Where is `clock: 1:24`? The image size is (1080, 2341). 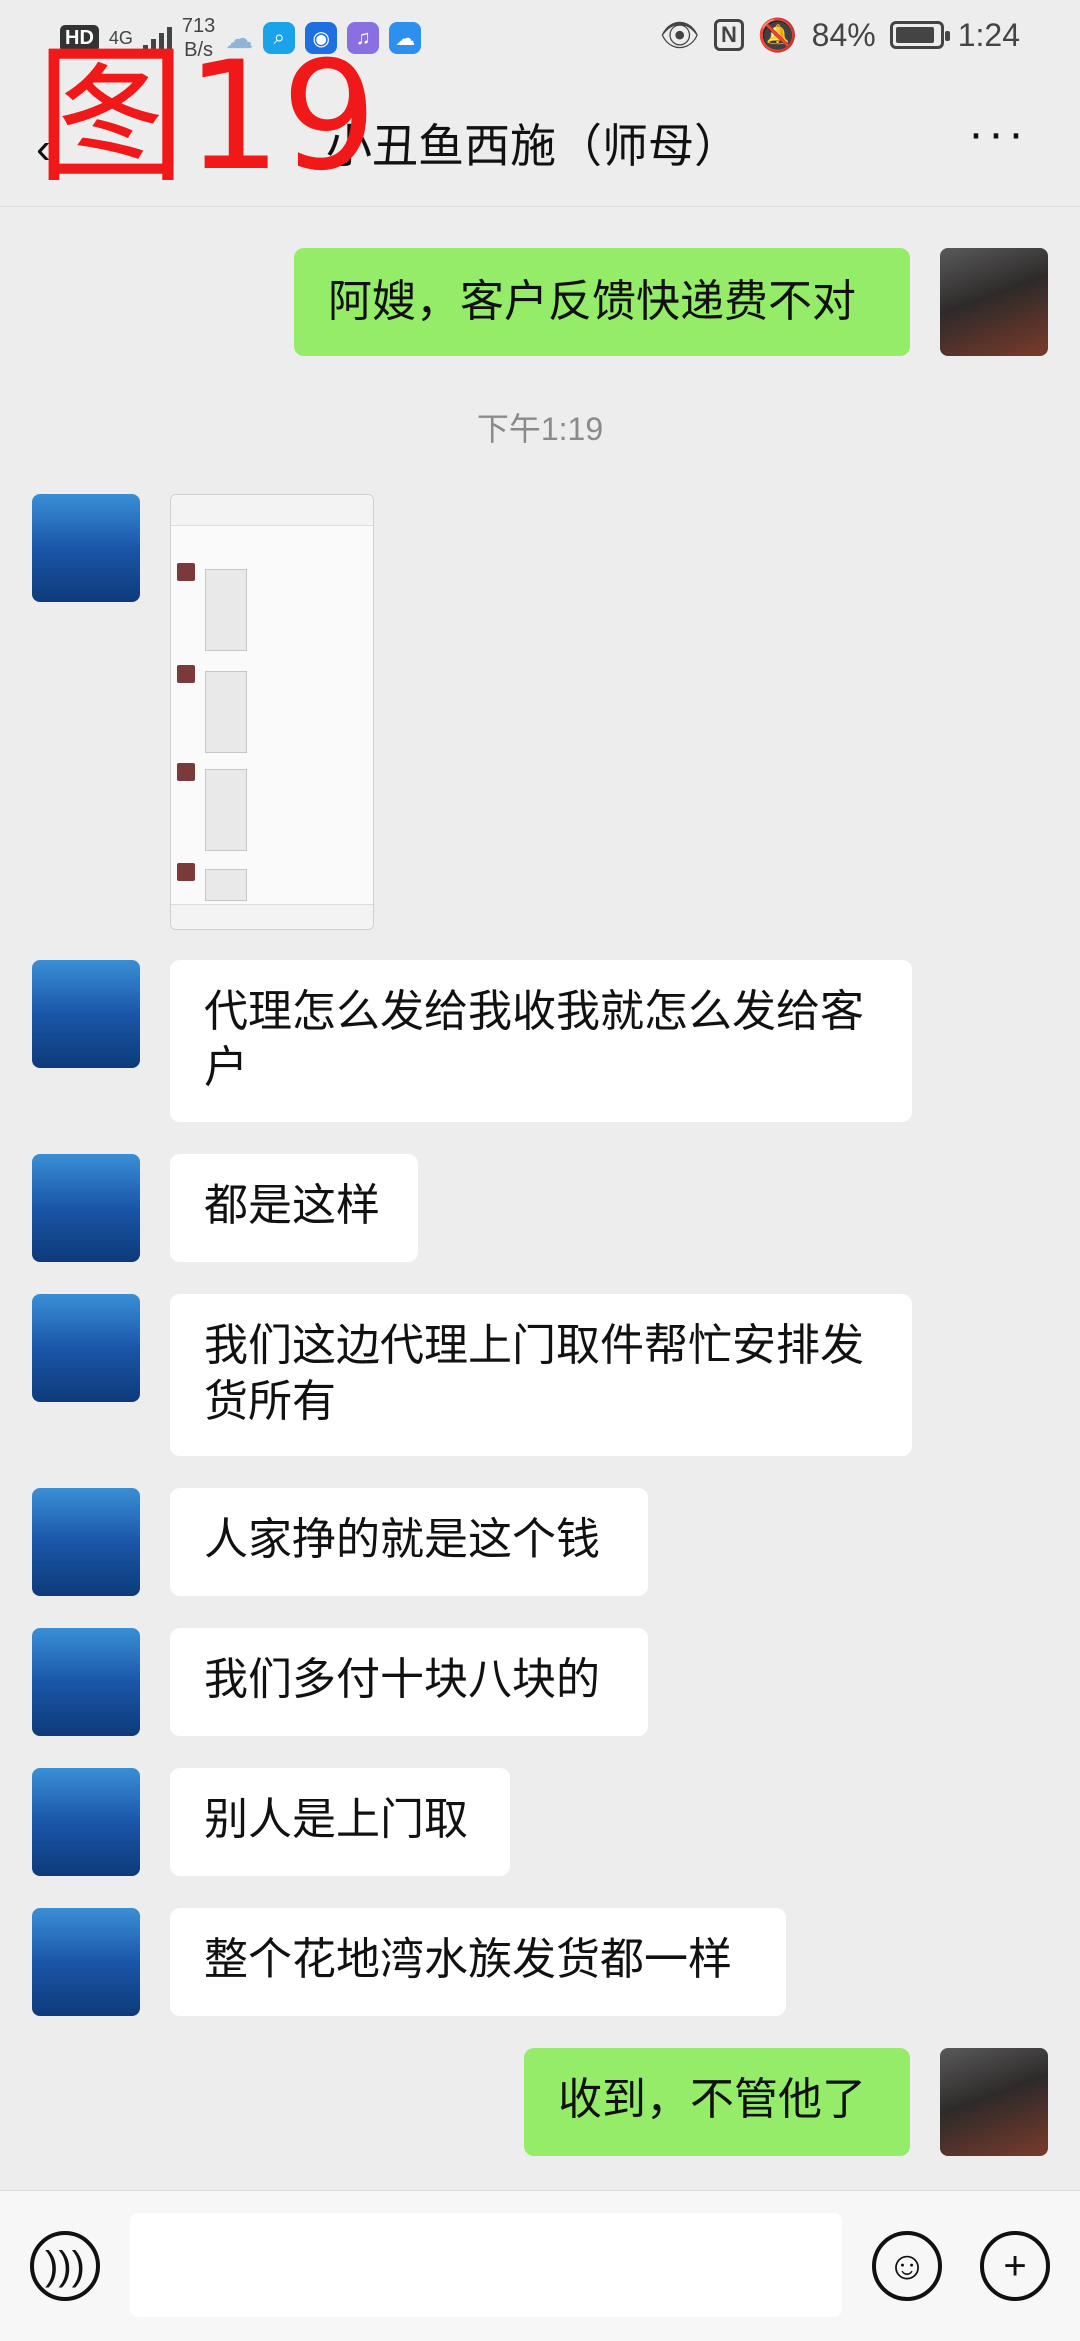
clock: 1:24 is located at coordinates (988, 34).